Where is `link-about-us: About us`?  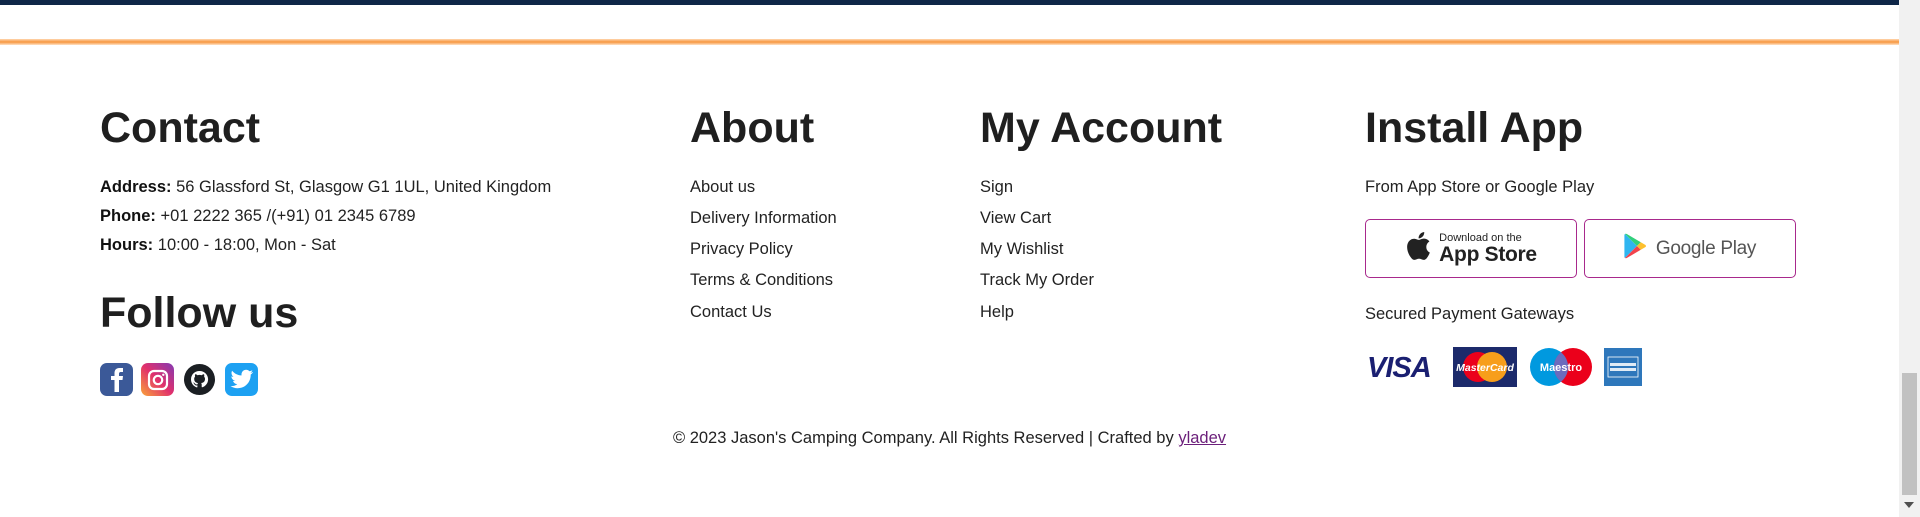 link-about-us: About us is located at coordinates (722, 187).